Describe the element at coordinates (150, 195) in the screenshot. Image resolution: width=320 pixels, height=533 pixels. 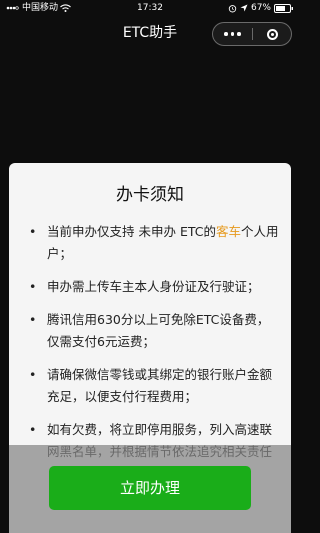
I see `dialog-title: 办卡须知` at that location.